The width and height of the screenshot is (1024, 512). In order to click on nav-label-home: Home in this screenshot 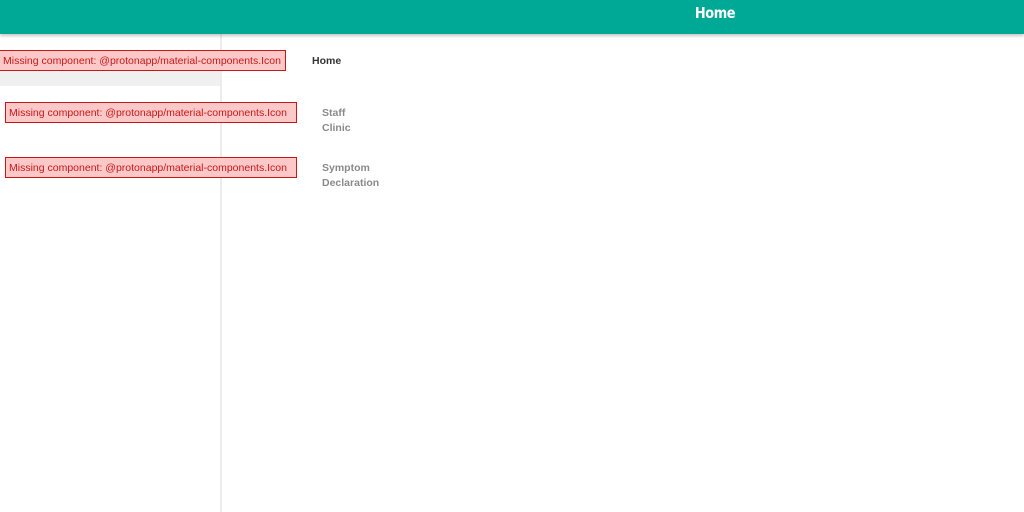, I will do `click(326, 61)`.